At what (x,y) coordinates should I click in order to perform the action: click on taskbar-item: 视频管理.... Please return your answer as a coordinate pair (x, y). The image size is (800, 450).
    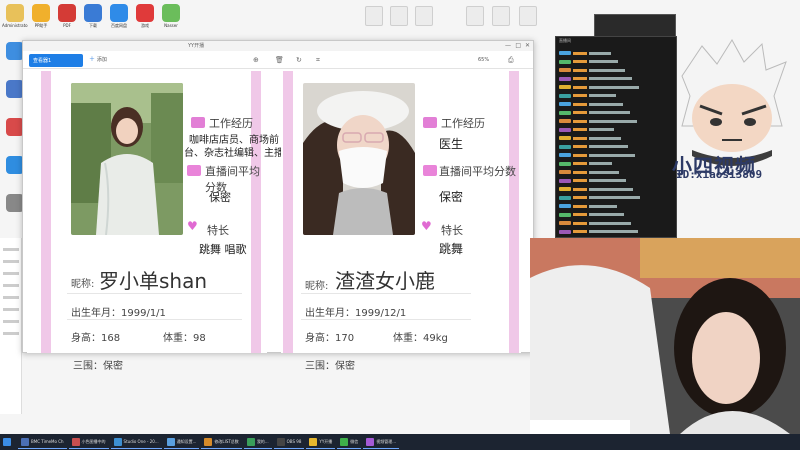
    Looking at the image, I should click on (381, 442).